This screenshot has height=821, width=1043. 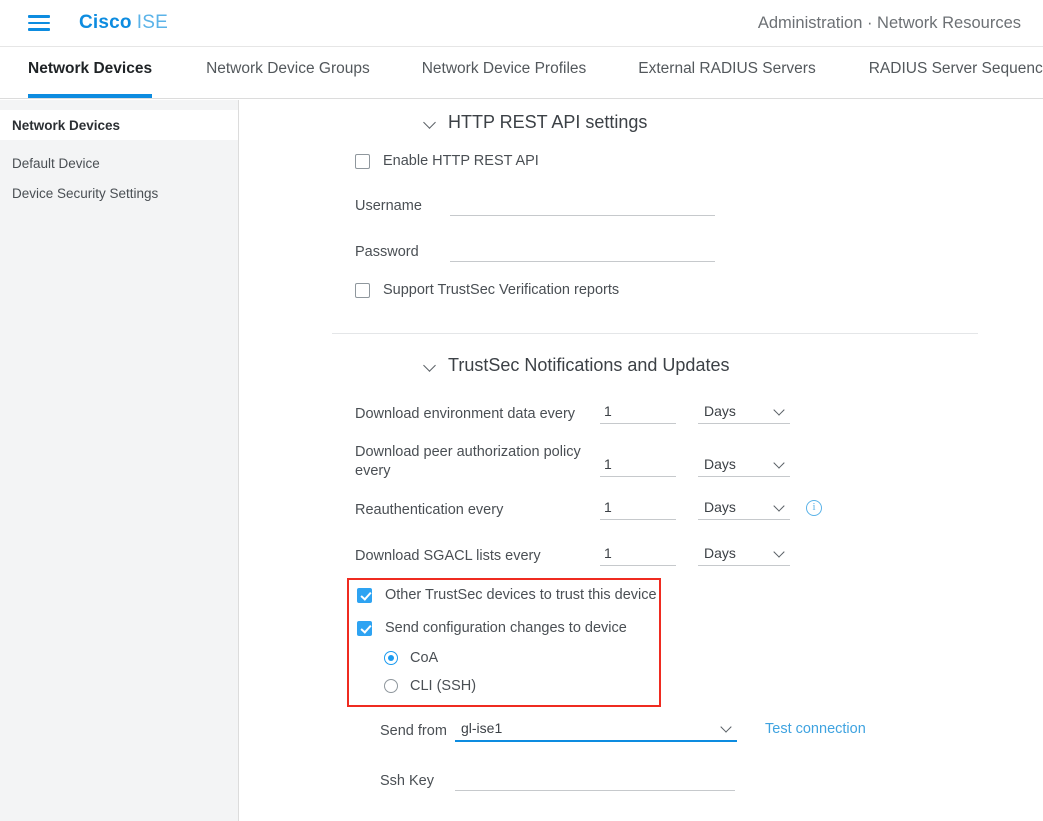 I want to click on interval-row-download-sgacl-lists: Download SGACL lists every Days, so click(x=635, y=555).